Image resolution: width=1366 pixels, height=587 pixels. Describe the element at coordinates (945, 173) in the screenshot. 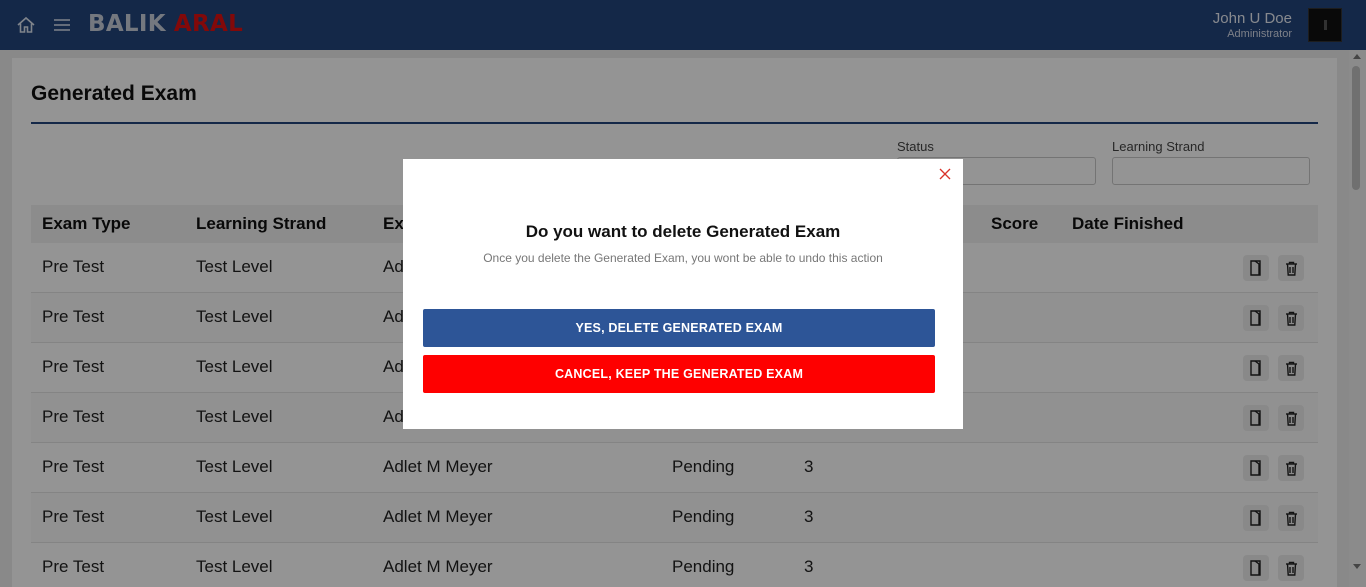

I see `close-icon` at that location.